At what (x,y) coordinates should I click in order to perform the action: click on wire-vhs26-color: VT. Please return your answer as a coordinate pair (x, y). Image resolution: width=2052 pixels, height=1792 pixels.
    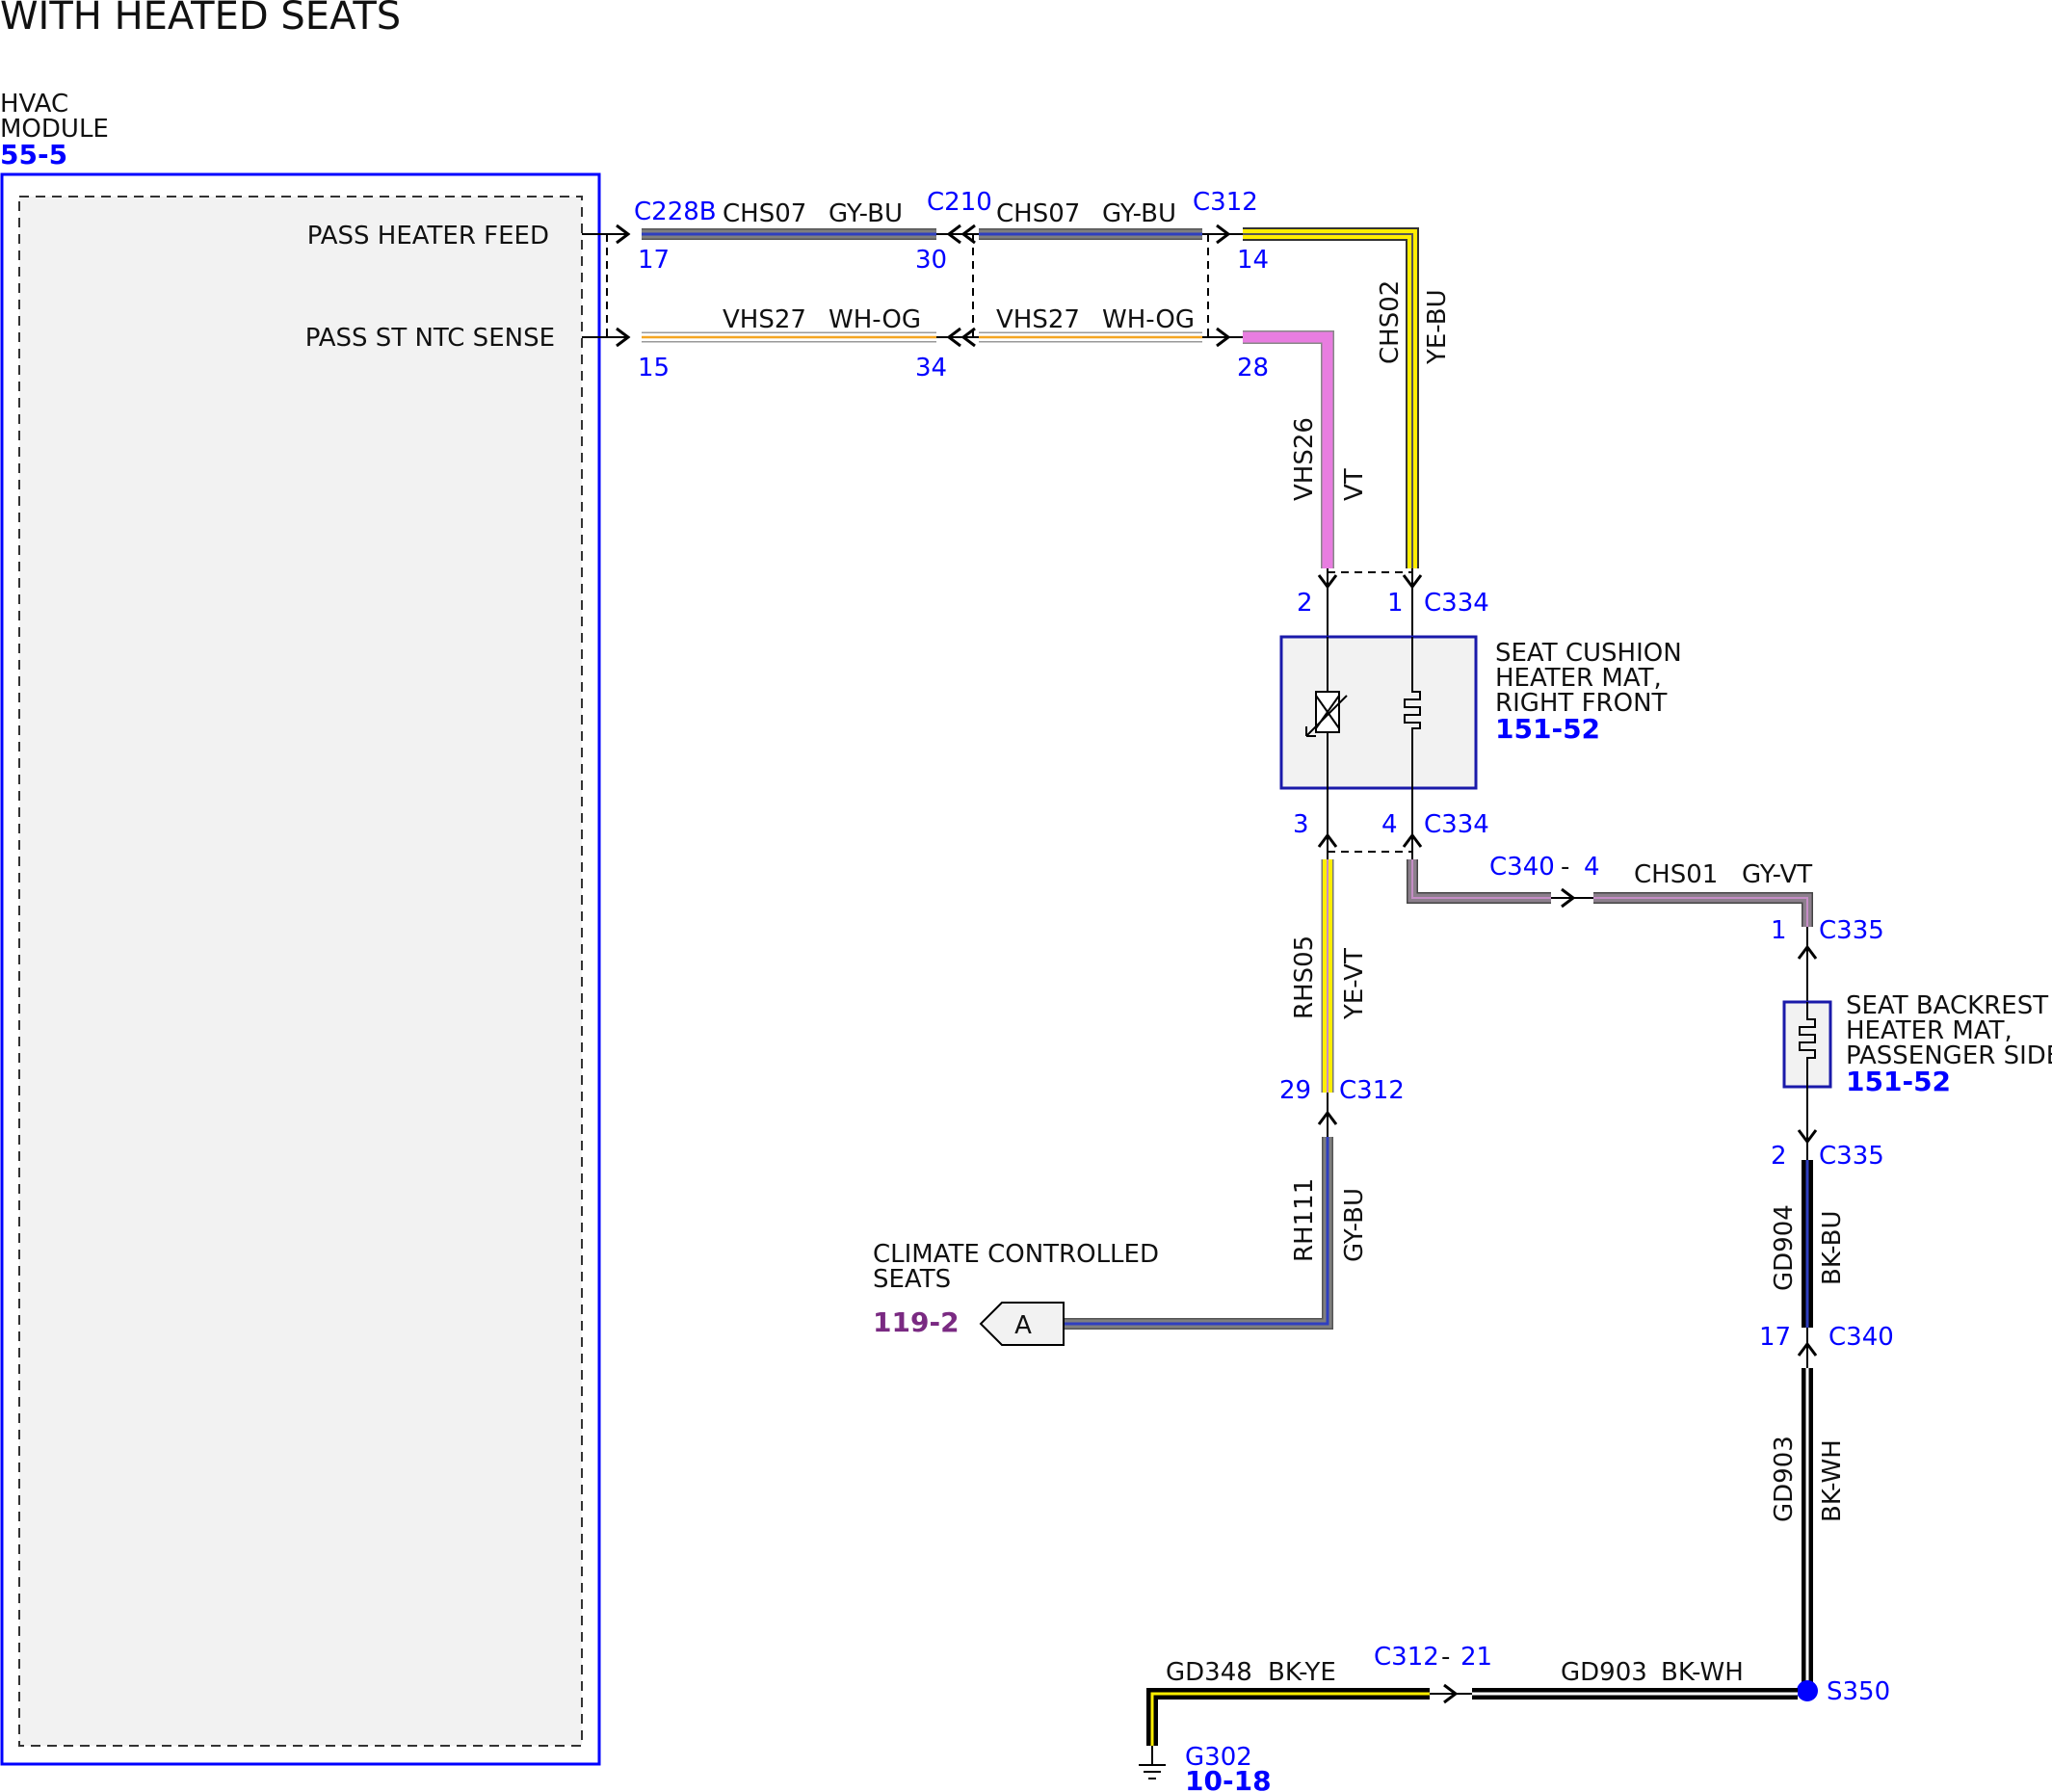
    Looking at the image, I should click on (1354, 485).